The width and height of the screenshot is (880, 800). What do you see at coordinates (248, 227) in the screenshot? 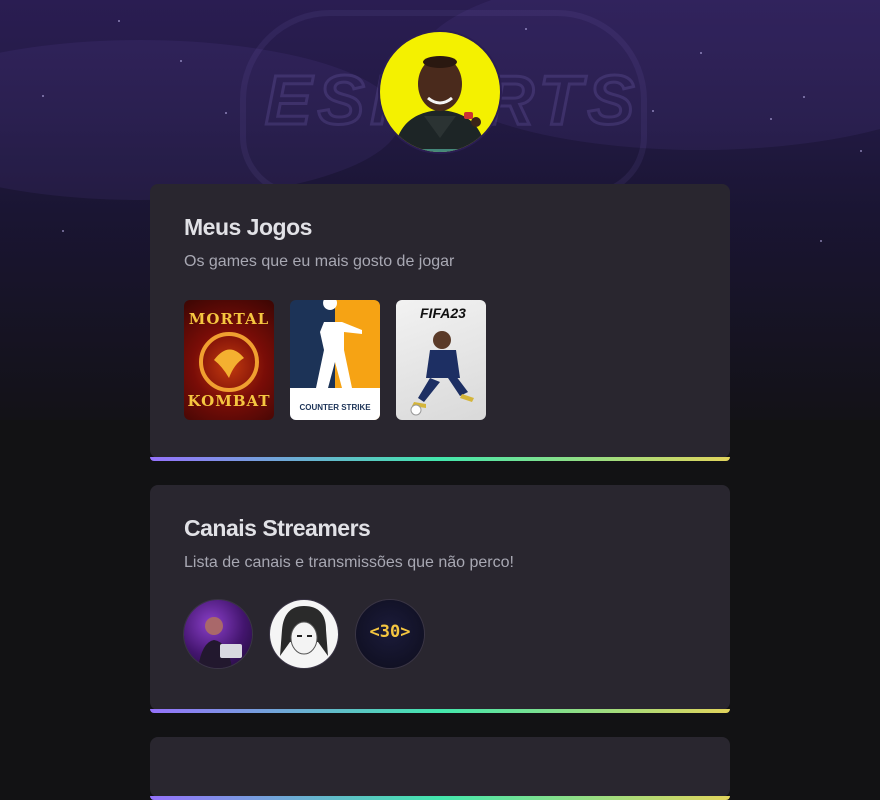
I see `games-title: Meus Jogos` at bounding box center [248, 227].